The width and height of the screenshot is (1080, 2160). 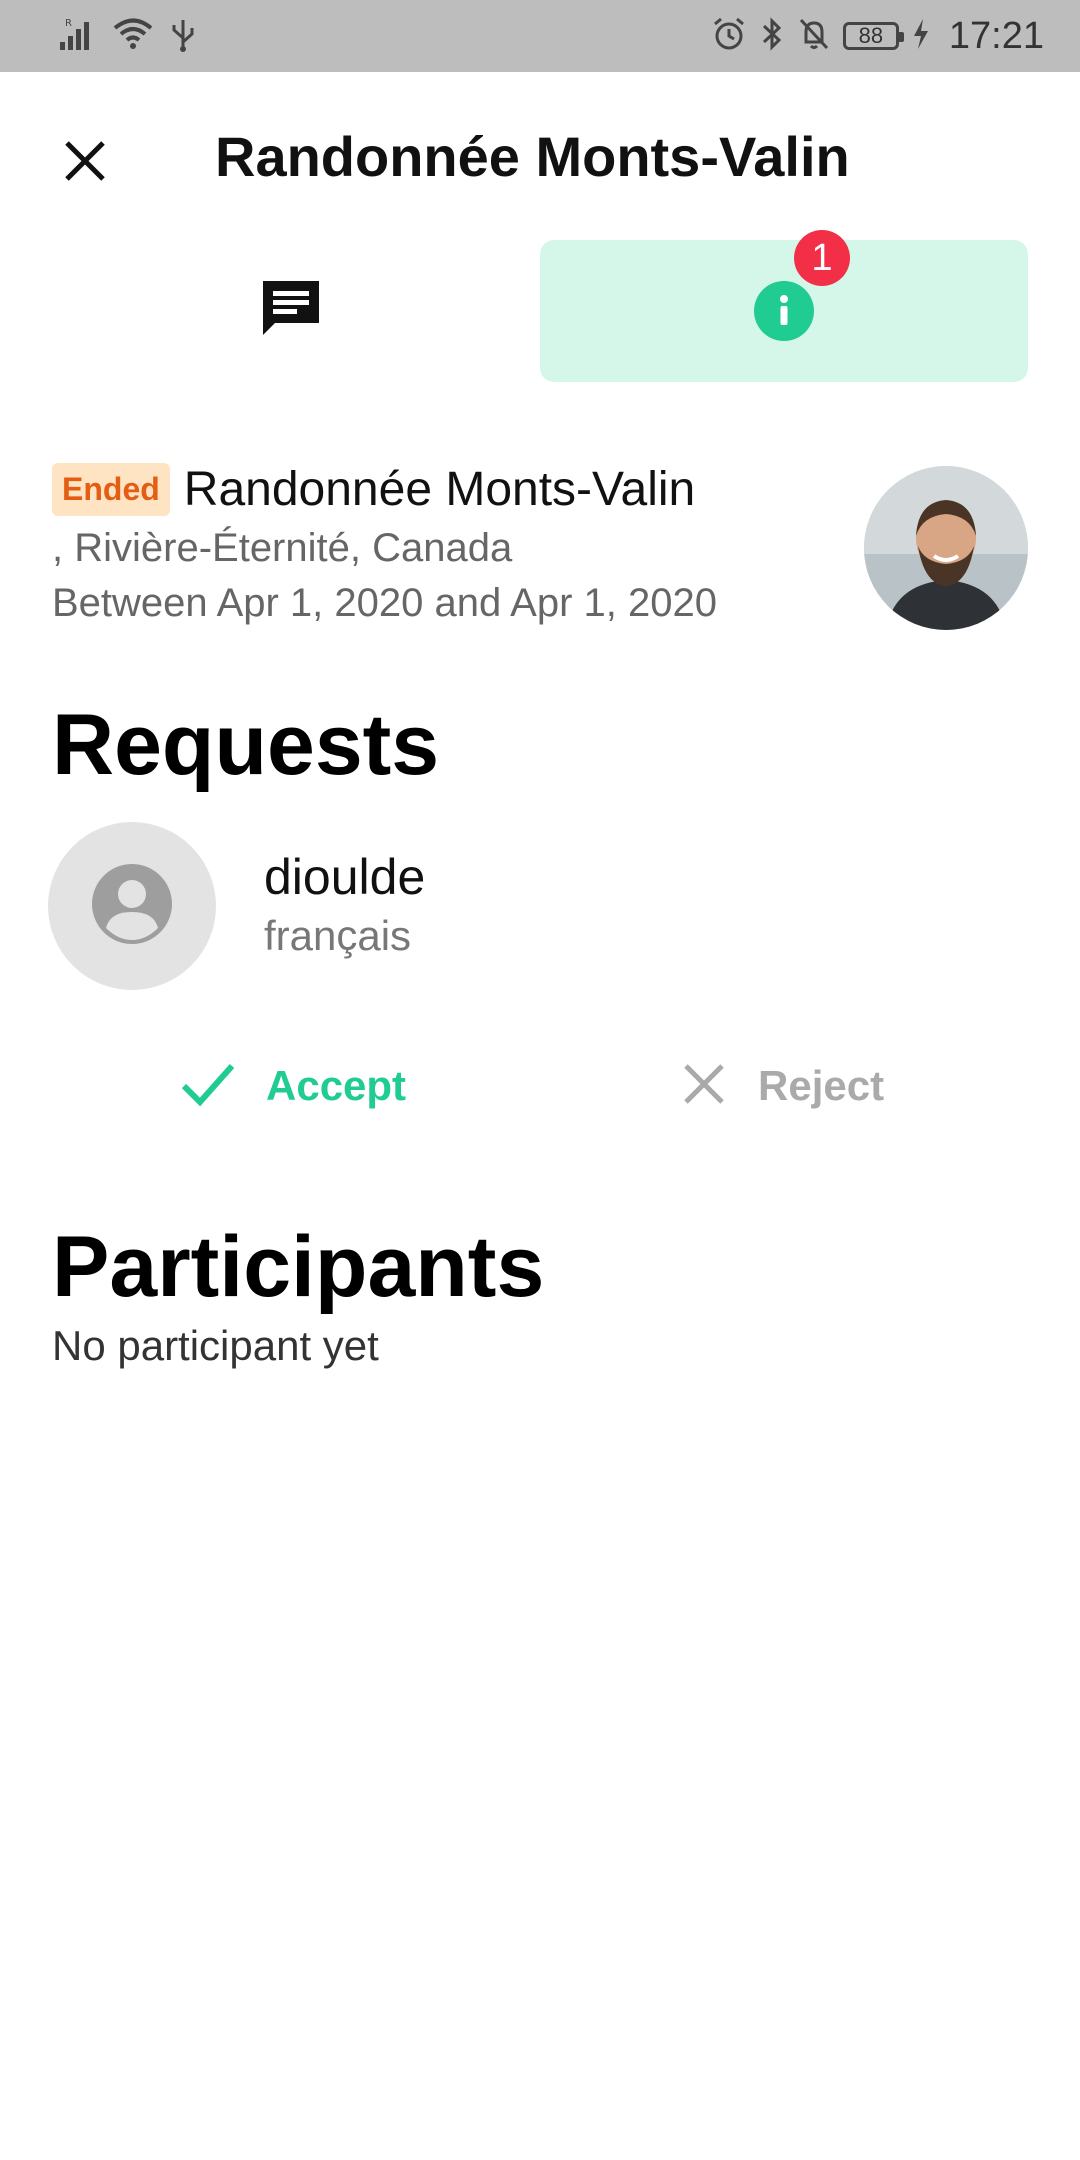 I want to click on usb-icon, so click(x=183, y=36).